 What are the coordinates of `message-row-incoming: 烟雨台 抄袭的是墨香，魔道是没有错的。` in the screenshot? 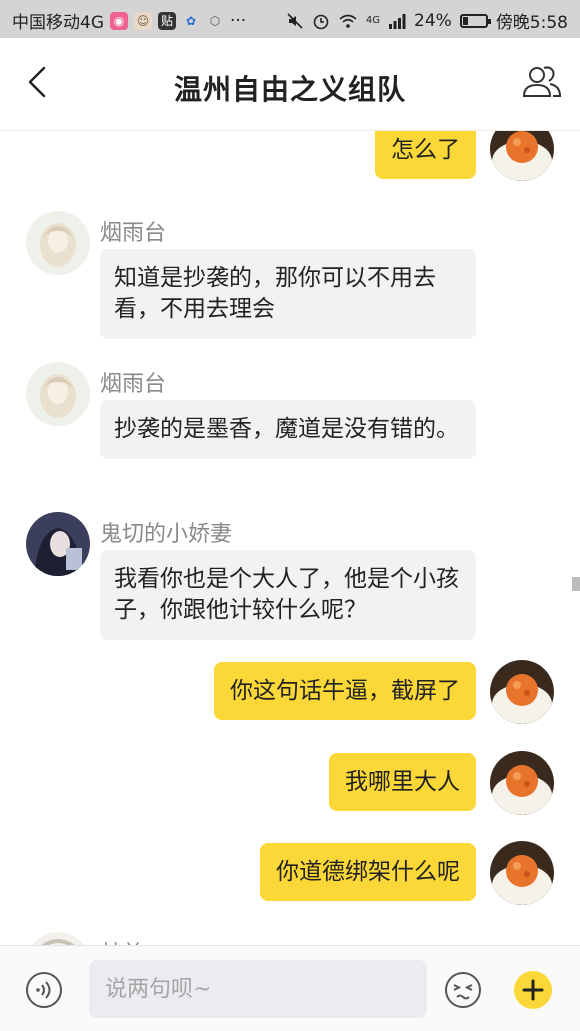 It's located at (290, 427).